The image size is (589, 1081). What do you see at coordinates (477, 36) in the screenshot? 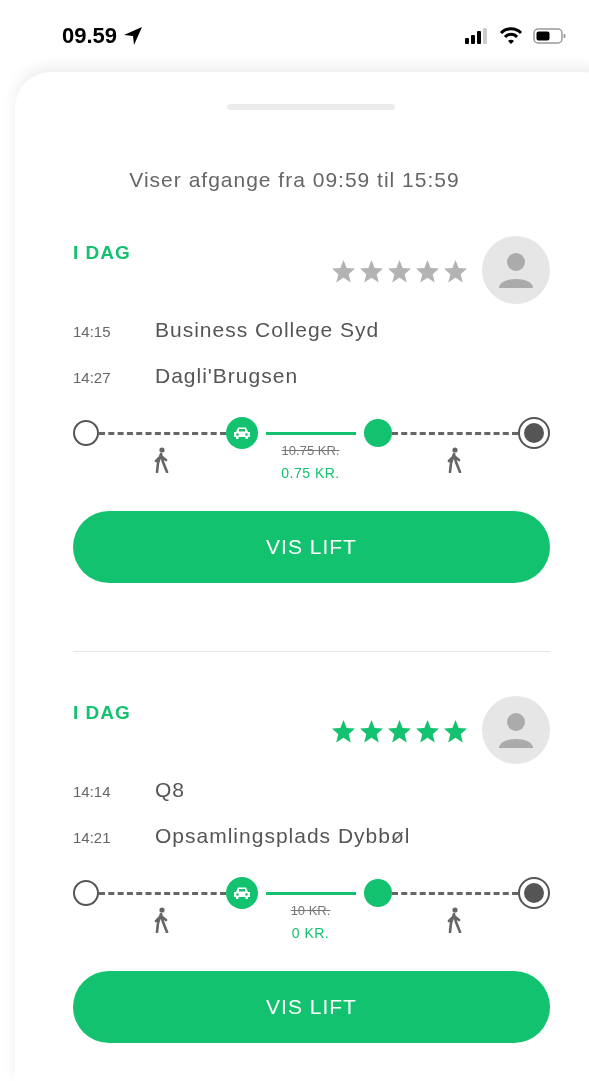
I see `signal-icon` at bounding box center [477, 36].